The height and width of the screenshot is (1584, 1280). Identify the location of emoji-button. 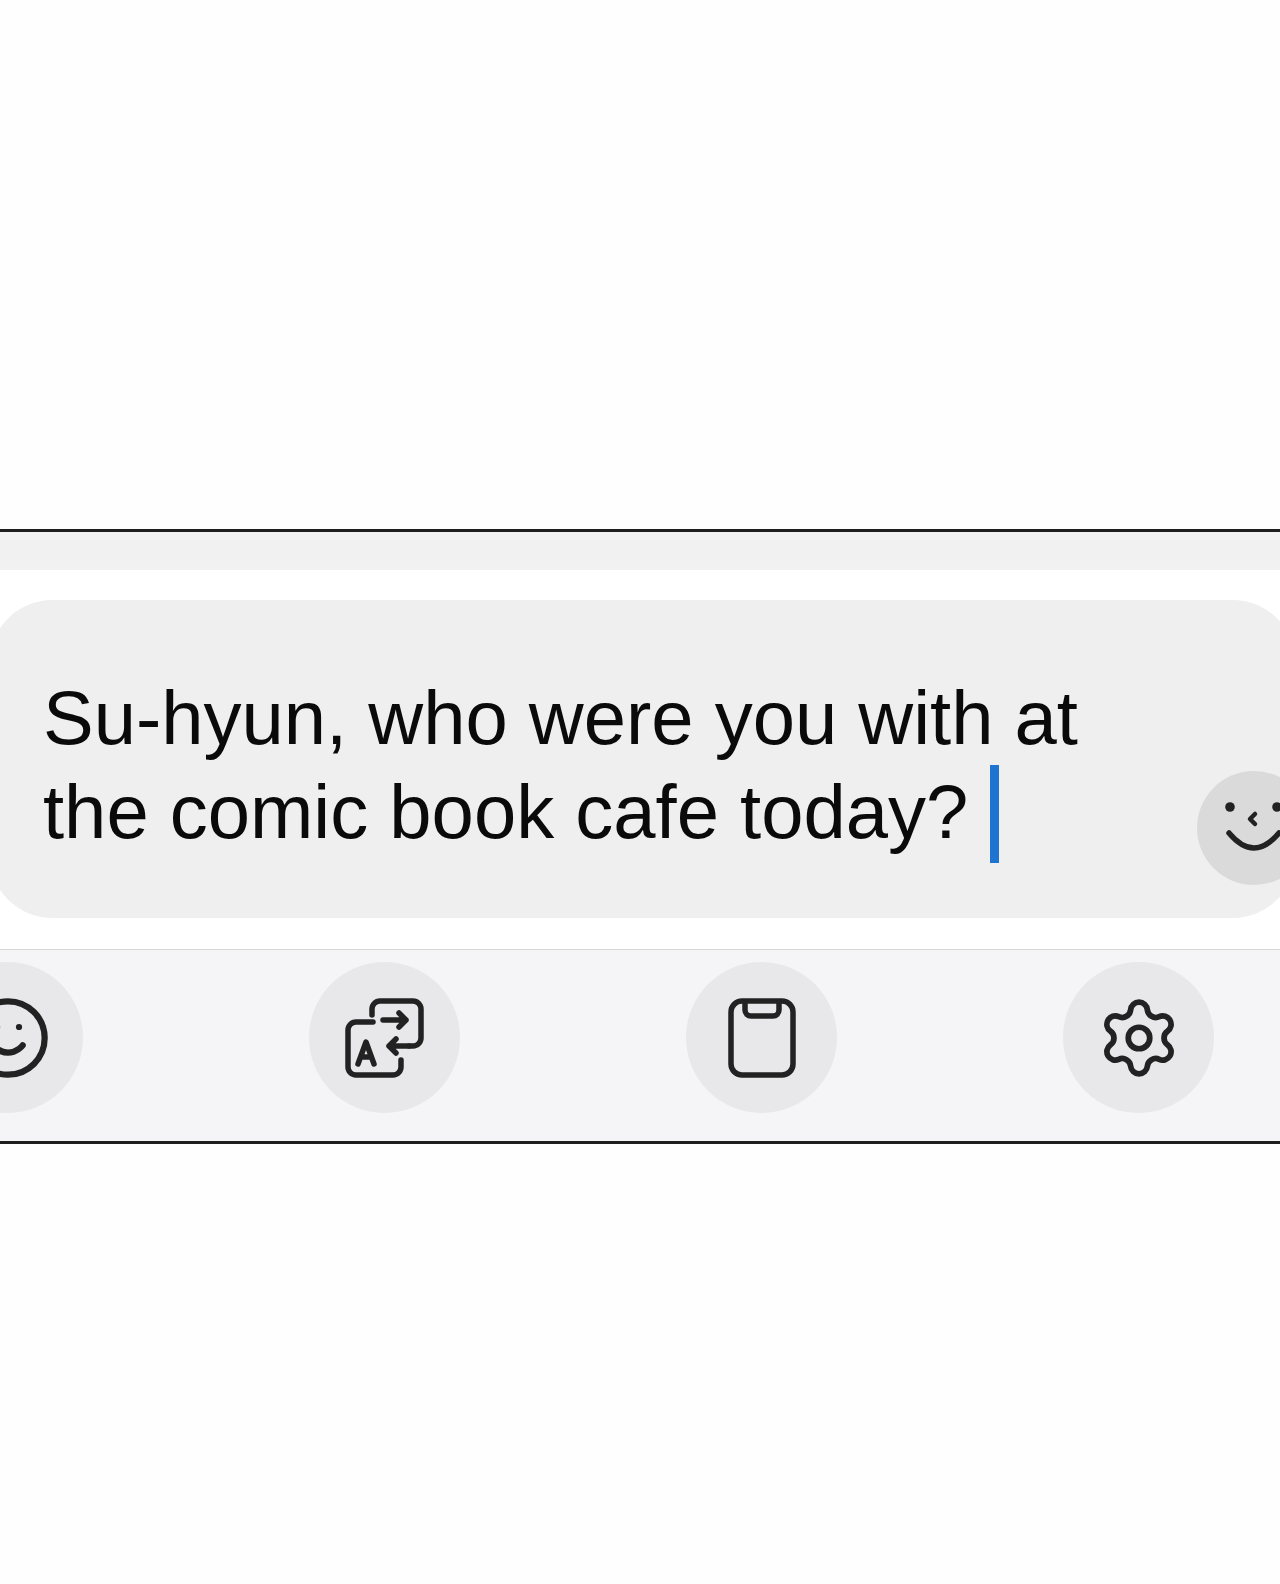
(1238, 828).